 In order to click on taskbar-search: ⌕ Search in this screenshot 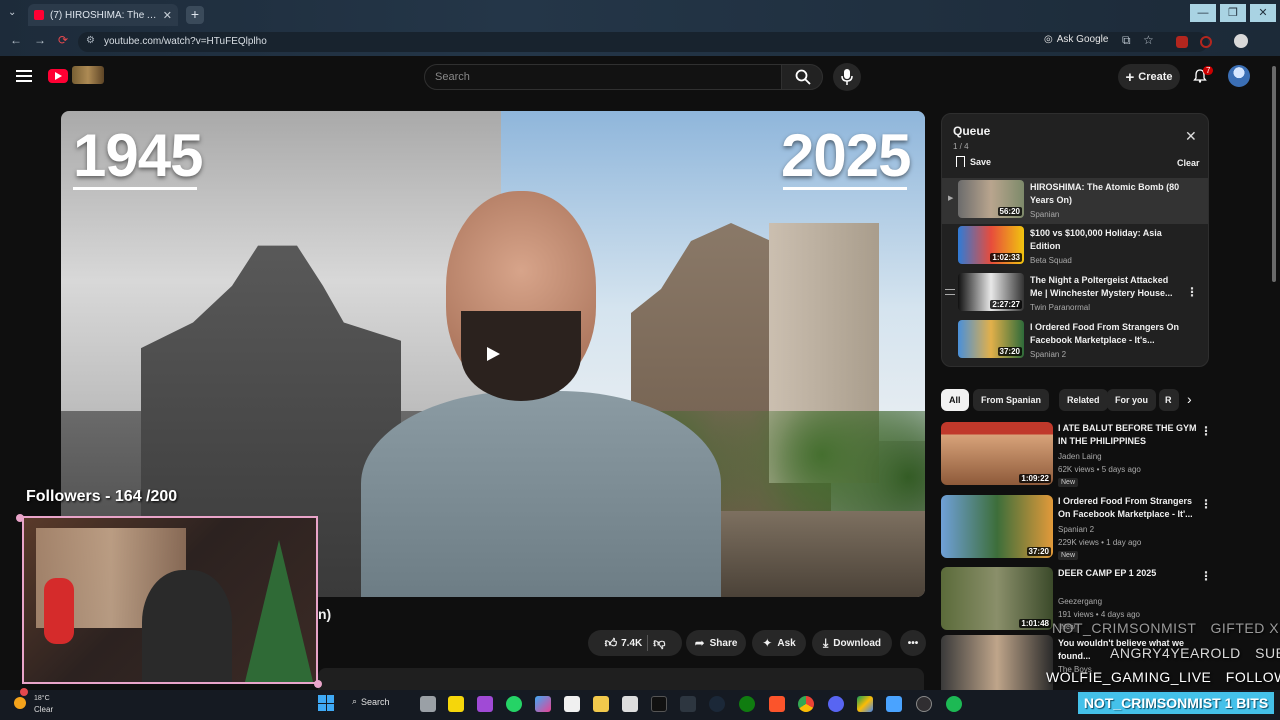, I will do `click(371, 701)`.